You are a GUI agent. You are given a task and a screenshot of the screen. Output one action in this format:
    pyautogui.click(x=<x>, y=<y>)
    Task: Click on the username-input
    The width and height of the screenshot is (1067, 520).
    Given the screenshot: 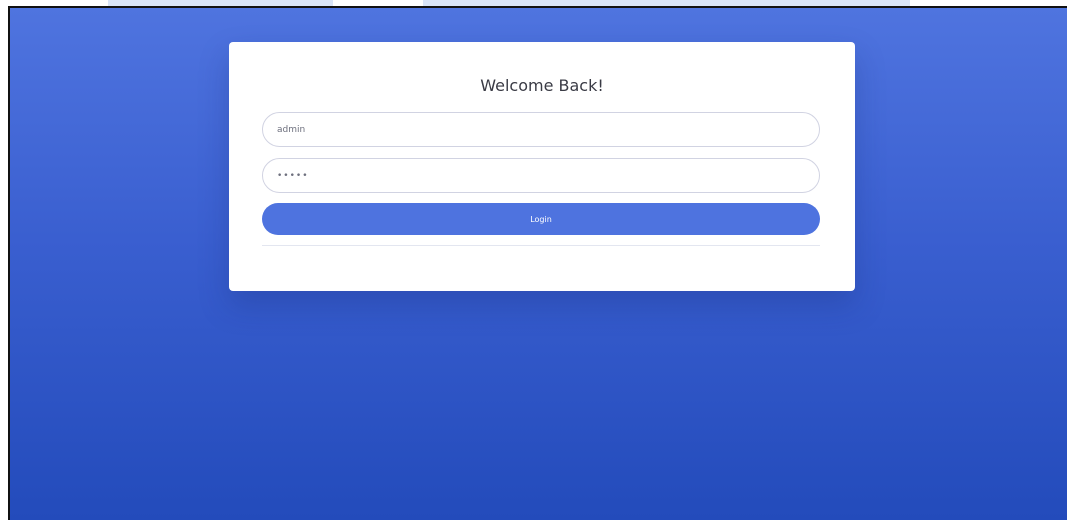 What is the action you would take?
    pyautogui.click(x=541, y=129)
    